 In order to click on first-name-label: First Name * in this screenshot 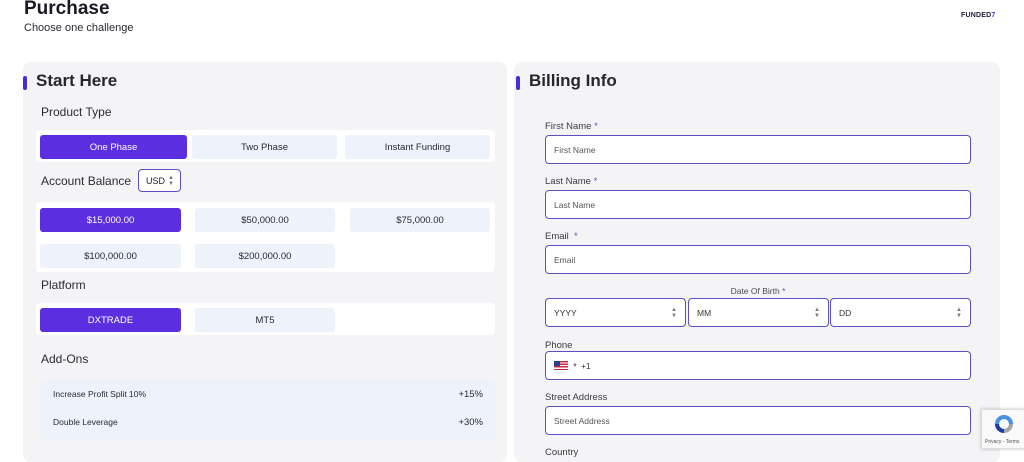, I will do `click(571, 126)`.